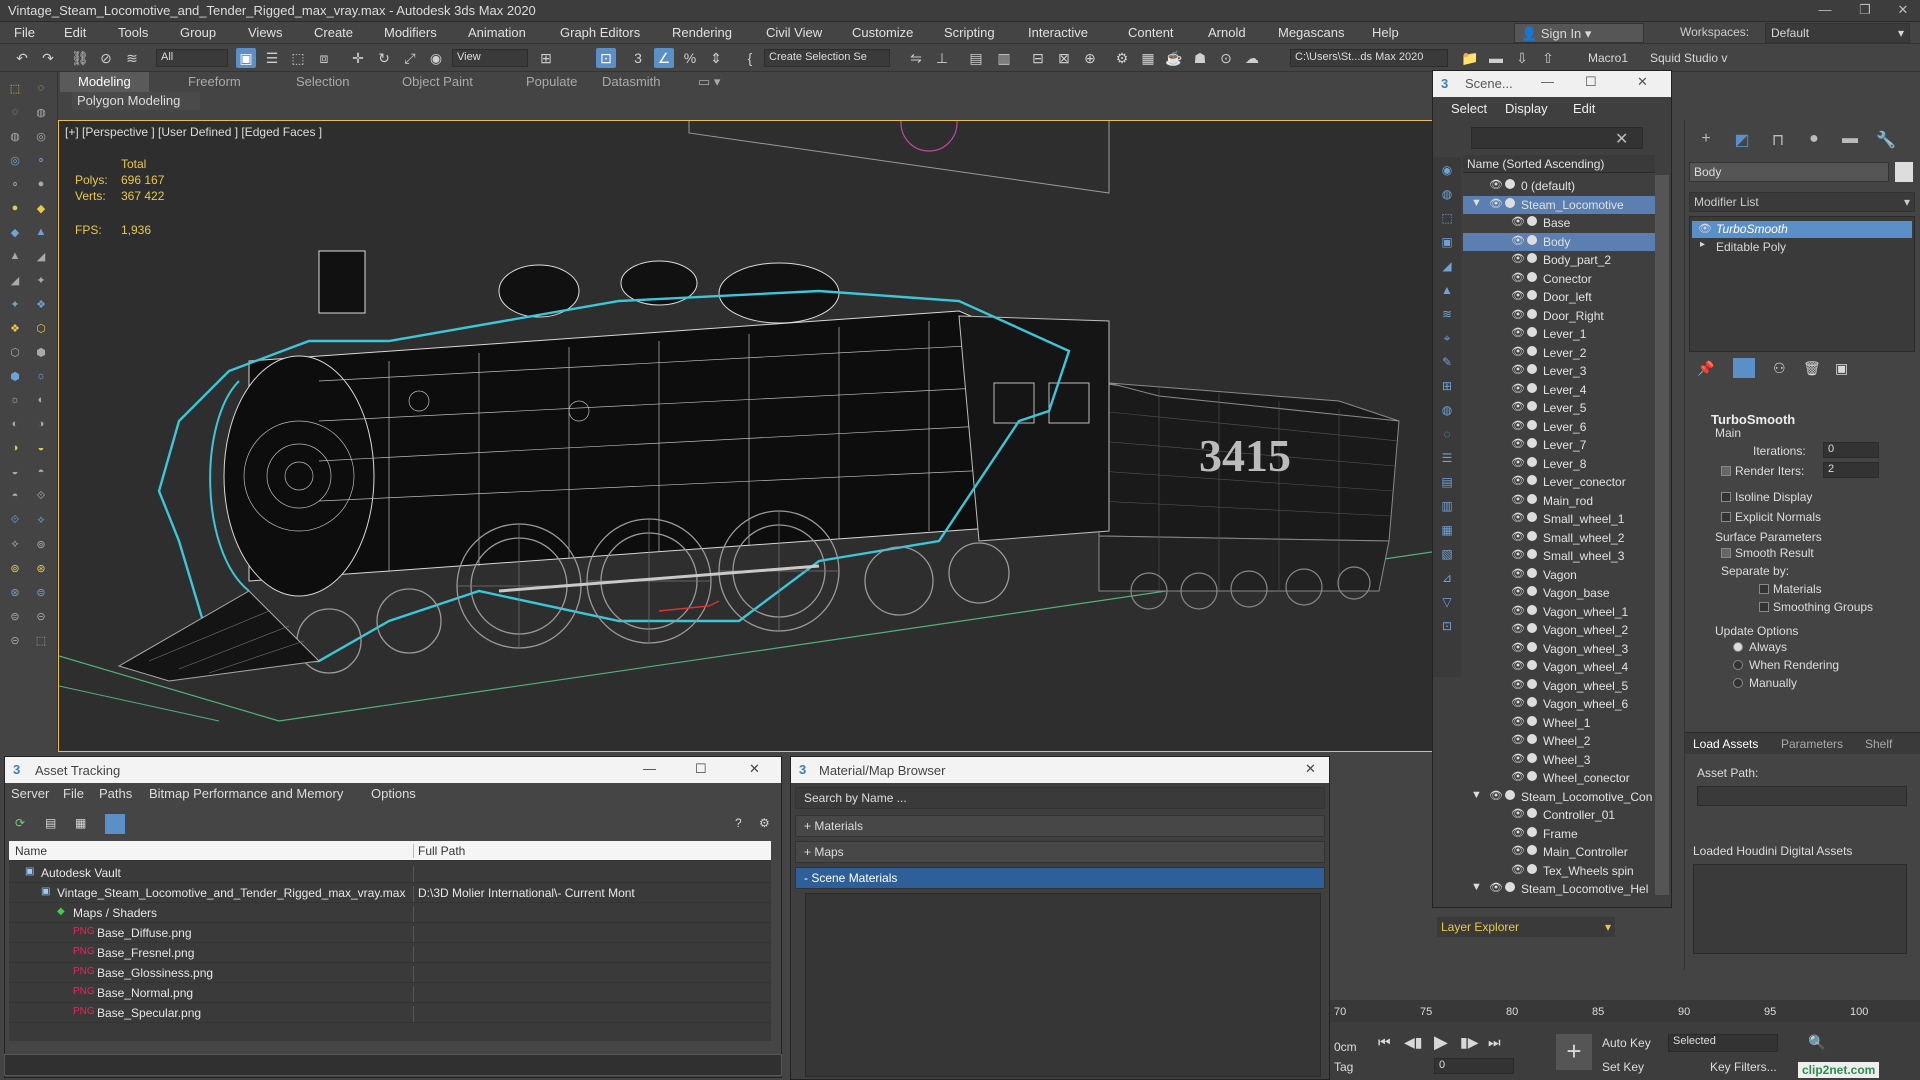 This screenshot has width=1920, height=1080. I want to click on scene-tree-item: 👁 Vagon, so click(1559, 575).